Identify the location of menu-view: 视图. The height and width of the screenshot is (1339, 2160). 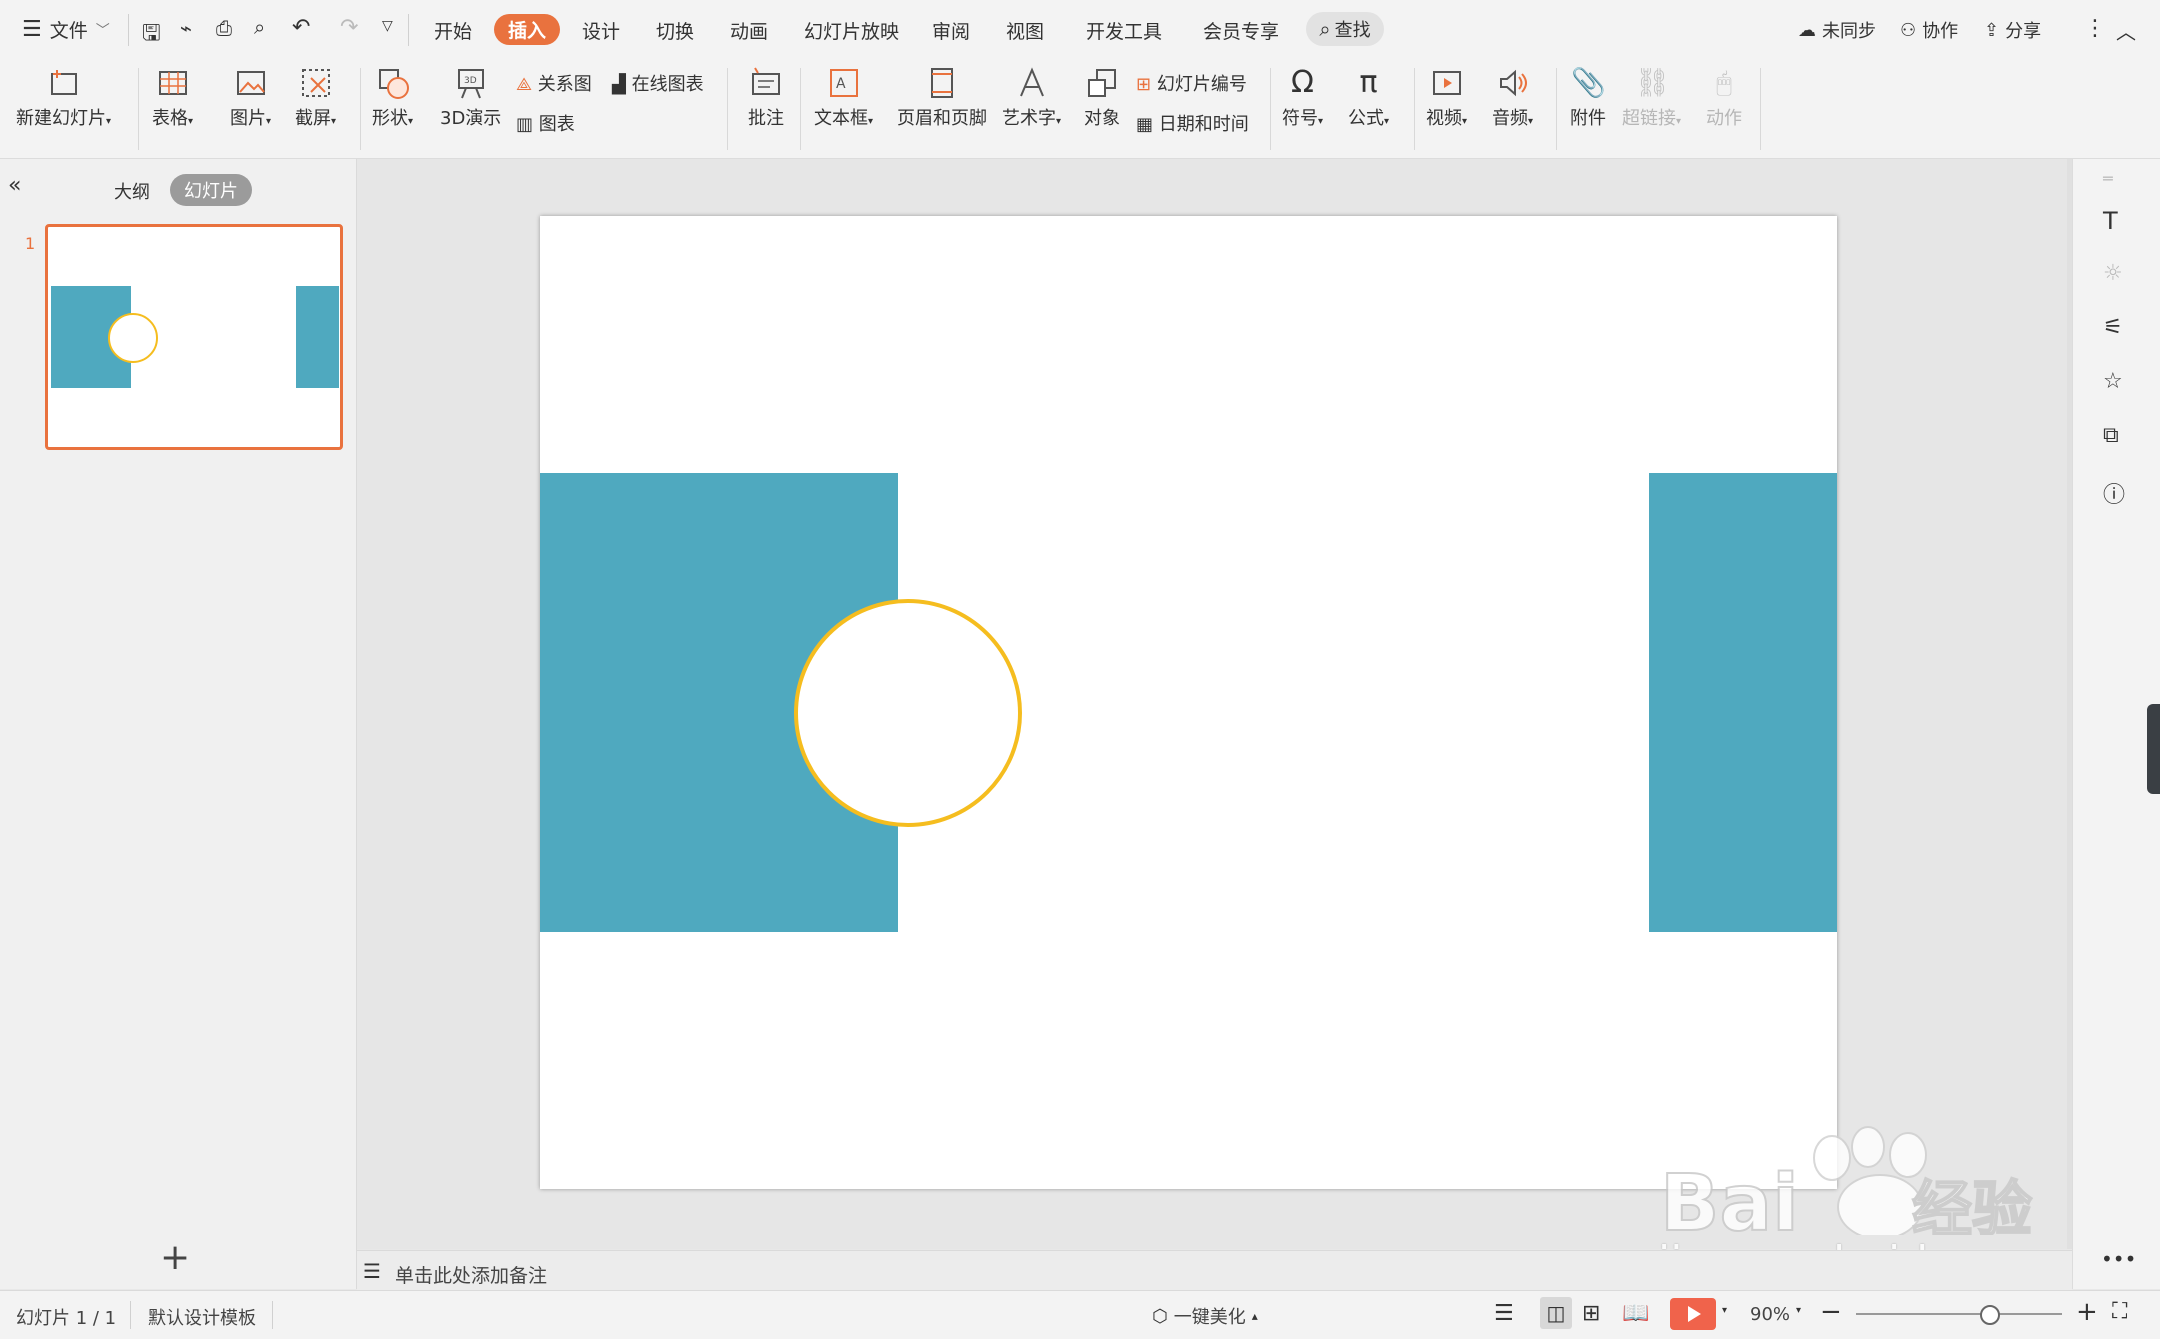
(1025, 30).